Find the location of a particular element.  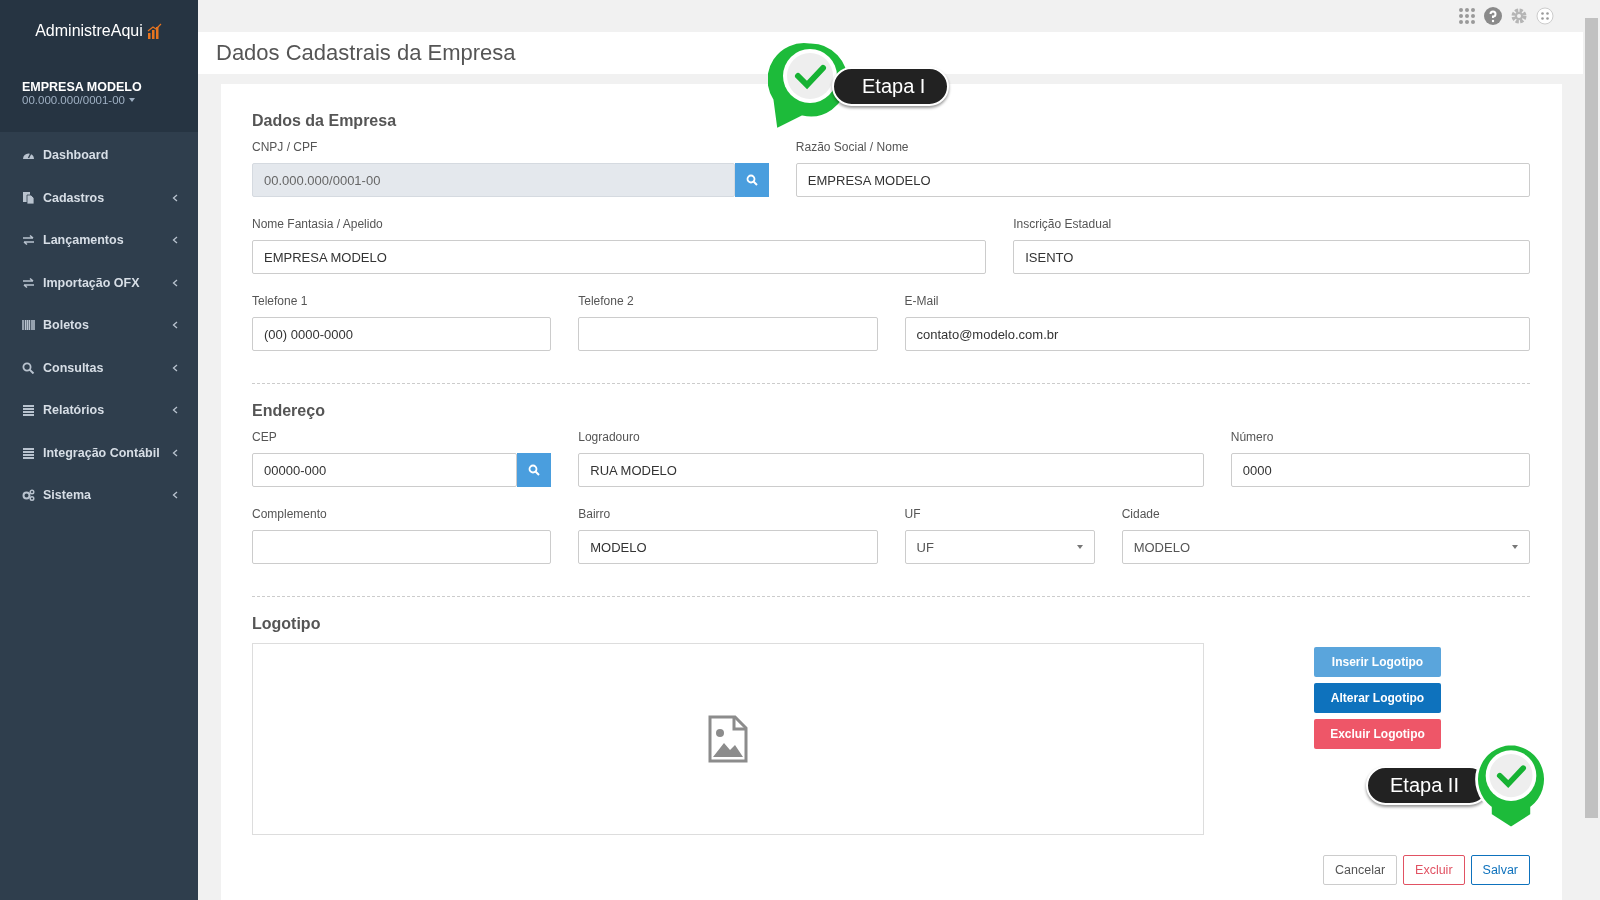

field-label: Complemento is located at coordinates (290, 514).